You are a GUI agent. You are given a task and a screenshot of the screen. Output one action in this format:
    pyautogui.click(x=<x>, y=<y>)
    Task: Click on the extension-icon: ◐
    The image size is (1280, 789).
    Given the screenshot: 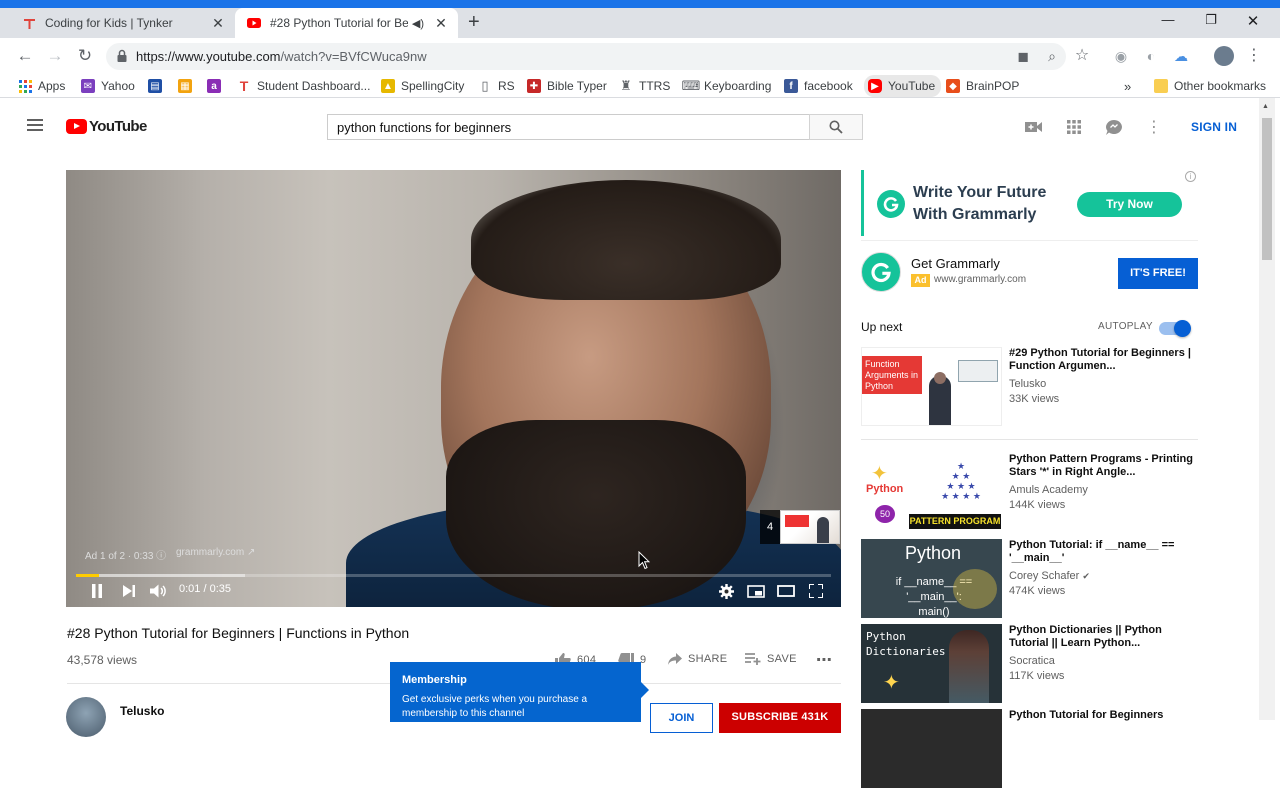 What is the action you would take?
    pyautogui.click(x=1151, y=56)
    